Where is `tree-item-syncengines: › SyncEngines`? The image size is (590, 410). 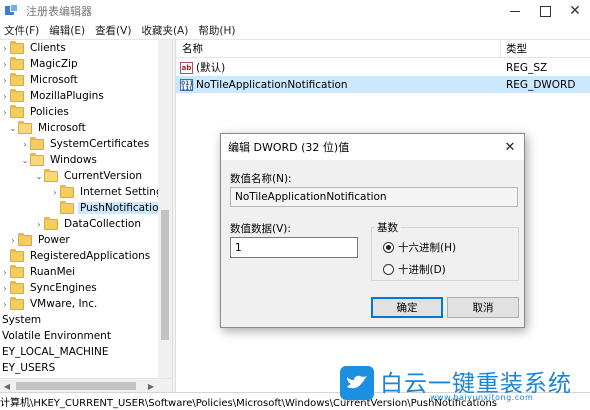
tree-item-syncengines: › SyncEngines is located at coordinates (49, 288).